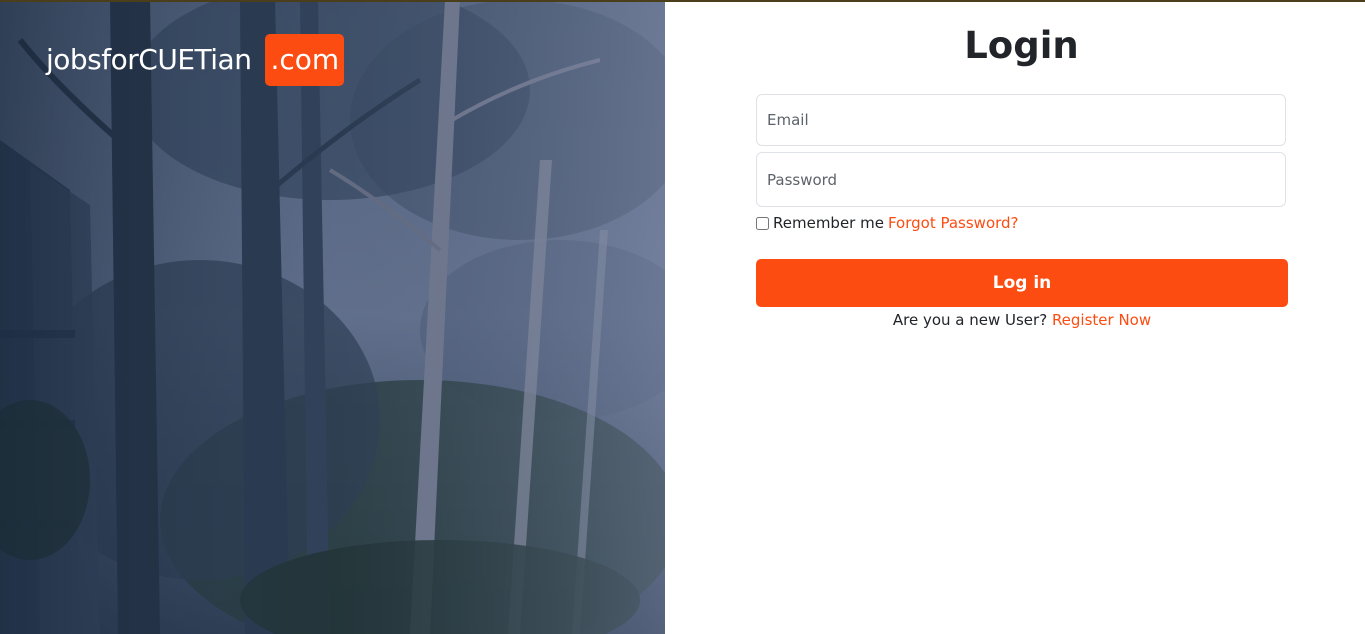 Image resolution: width=1365 pixels, height=634 pixels. I want to click on top-border, so click(682, 1).